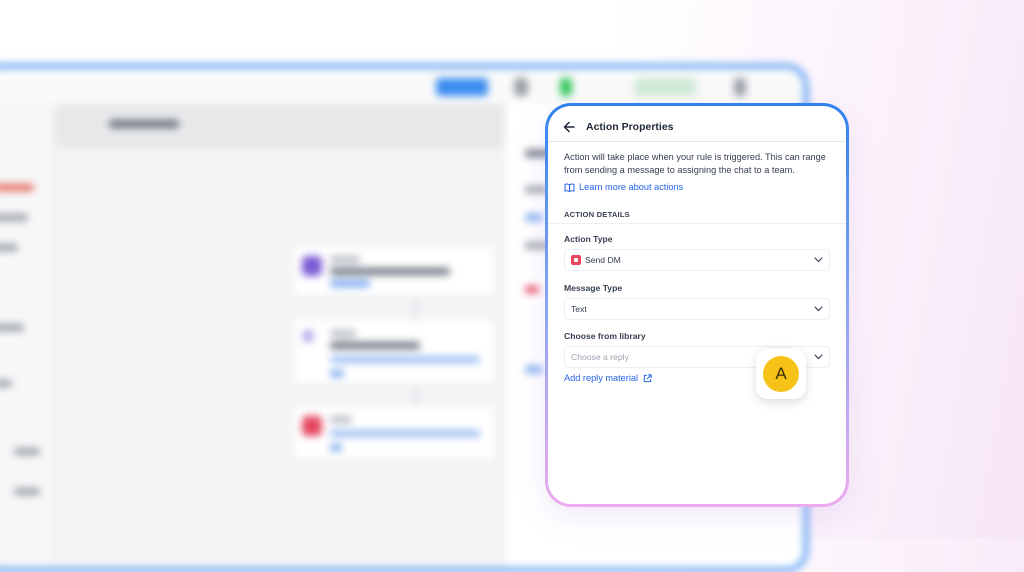  Describe the element at coordinates (576, 260) in the screenshot. I see `send-dm-icon` at that location.